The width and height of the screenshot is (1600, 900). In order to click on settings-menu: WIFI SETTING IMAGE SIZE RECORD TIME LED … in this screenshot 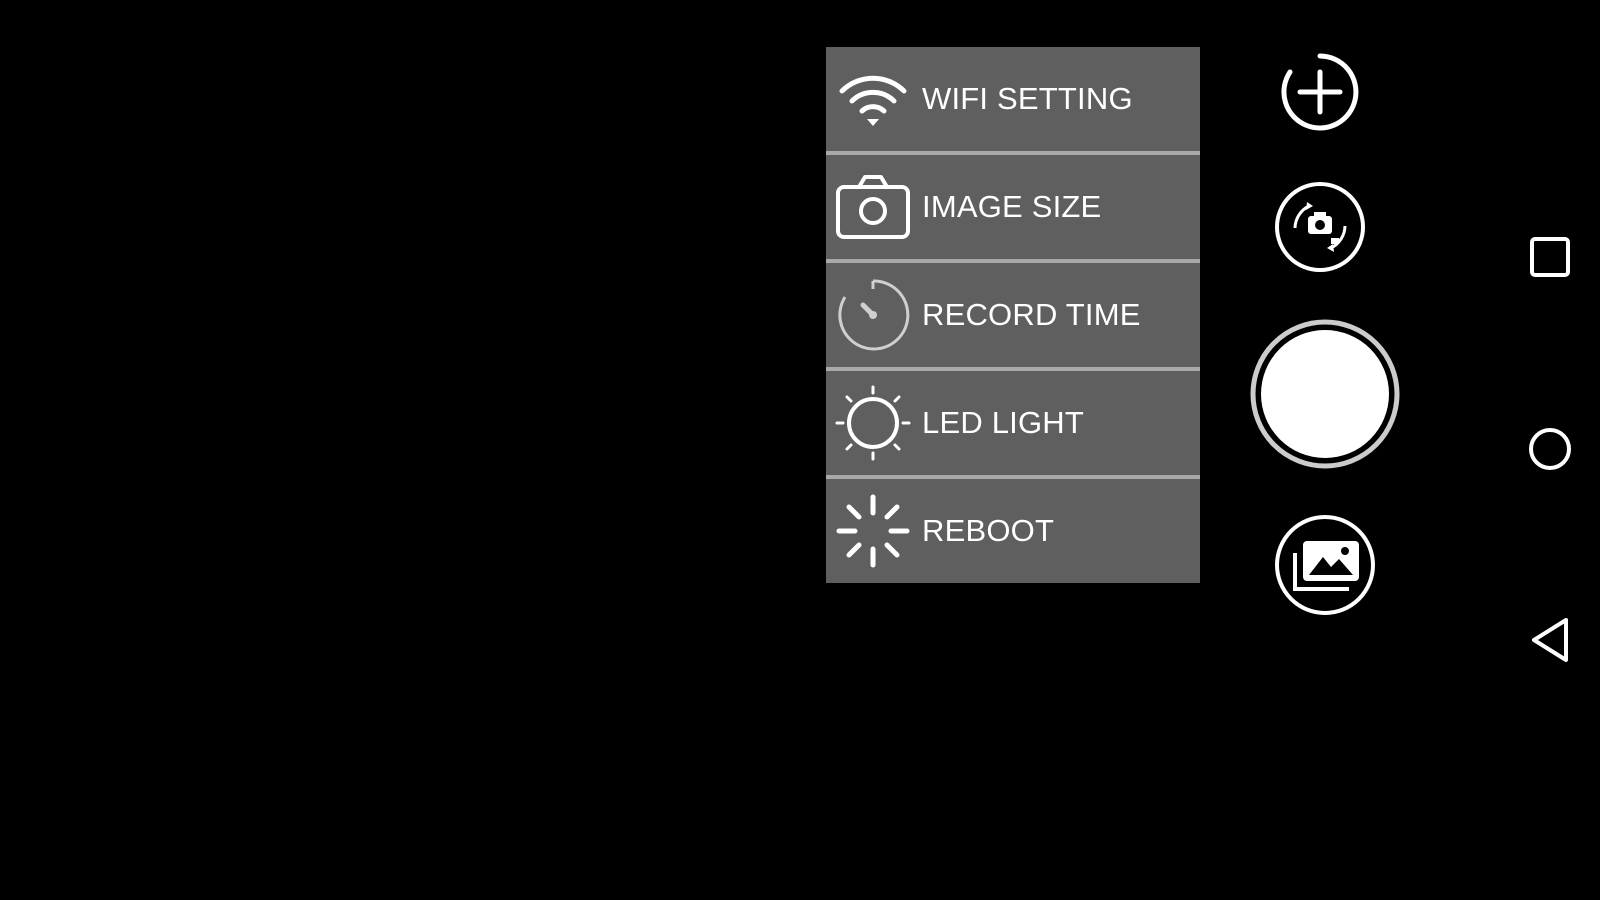, I will do `click(1013, 315)`.